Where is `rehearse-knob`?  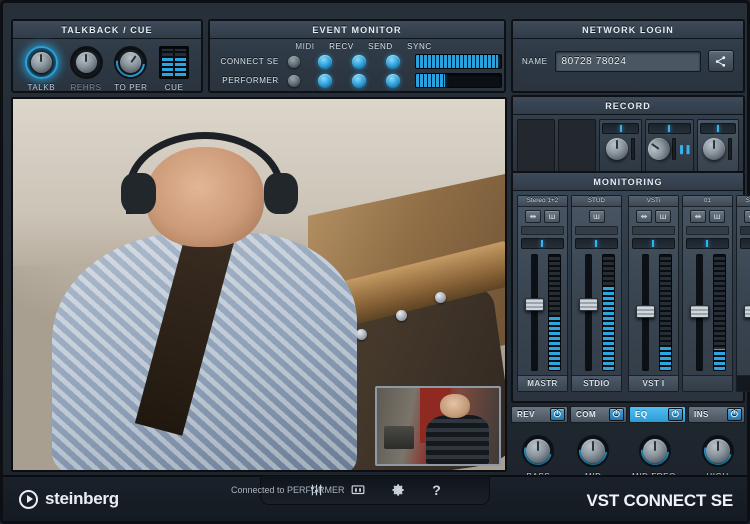 rehearse-knob is located at coordinates (86, 62).